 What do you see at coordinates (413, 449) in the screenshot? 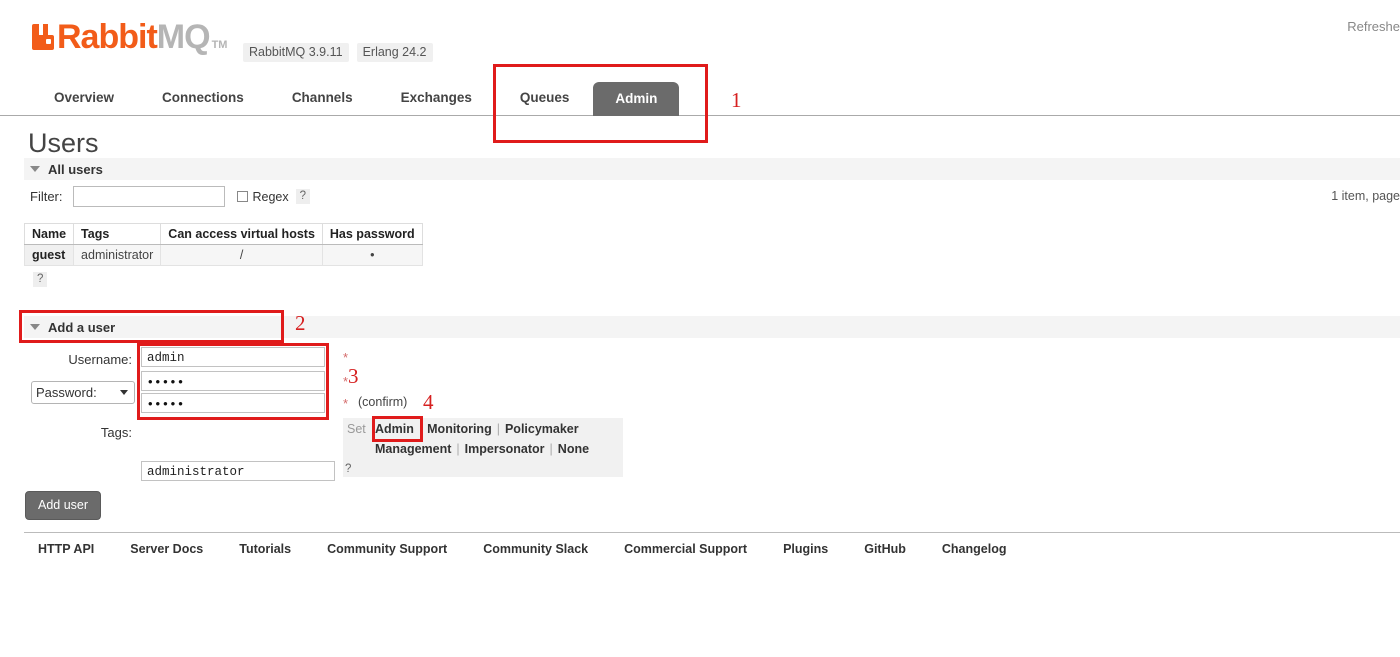
I see `tag-preset-management: Management` at bounding box center [413, 449].